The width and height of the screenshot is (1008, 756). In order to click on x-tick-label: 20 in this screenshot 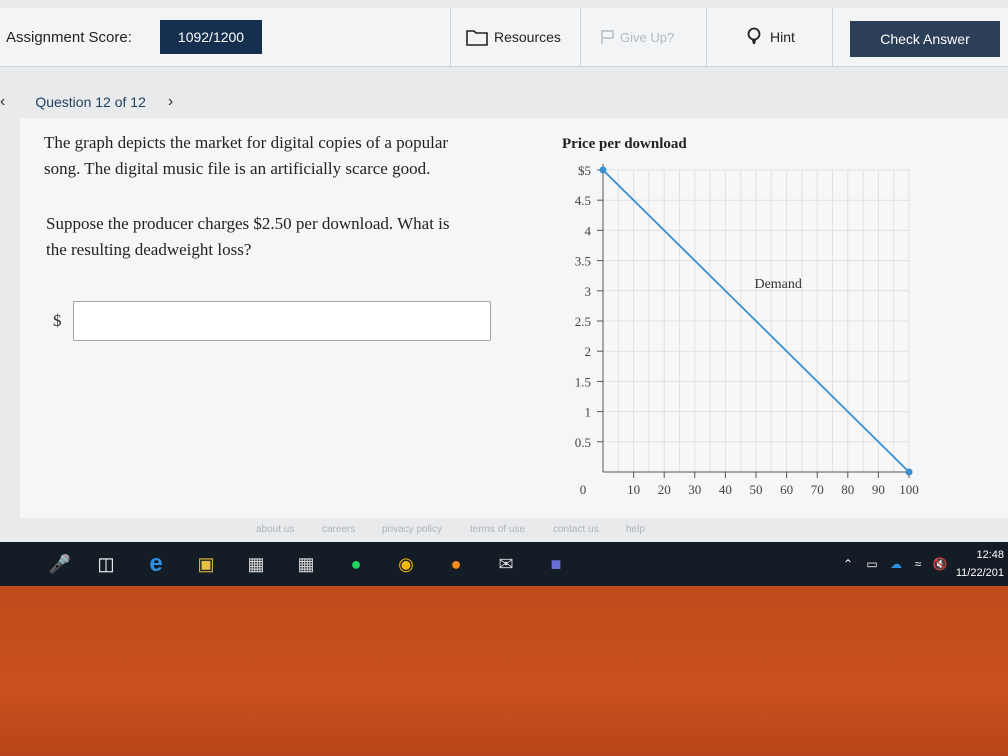, I will do `click(664, 489)`.